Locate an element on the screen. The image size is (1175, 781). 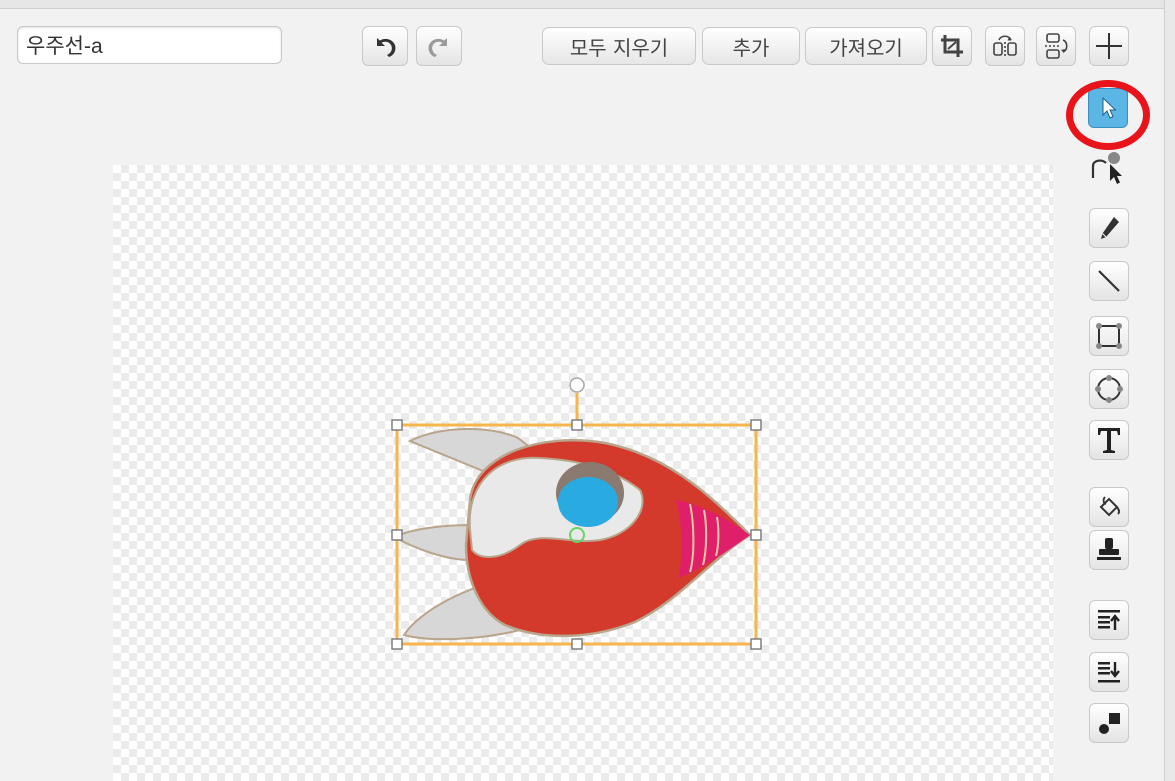
redo-button is located at coordinates (439, 46).